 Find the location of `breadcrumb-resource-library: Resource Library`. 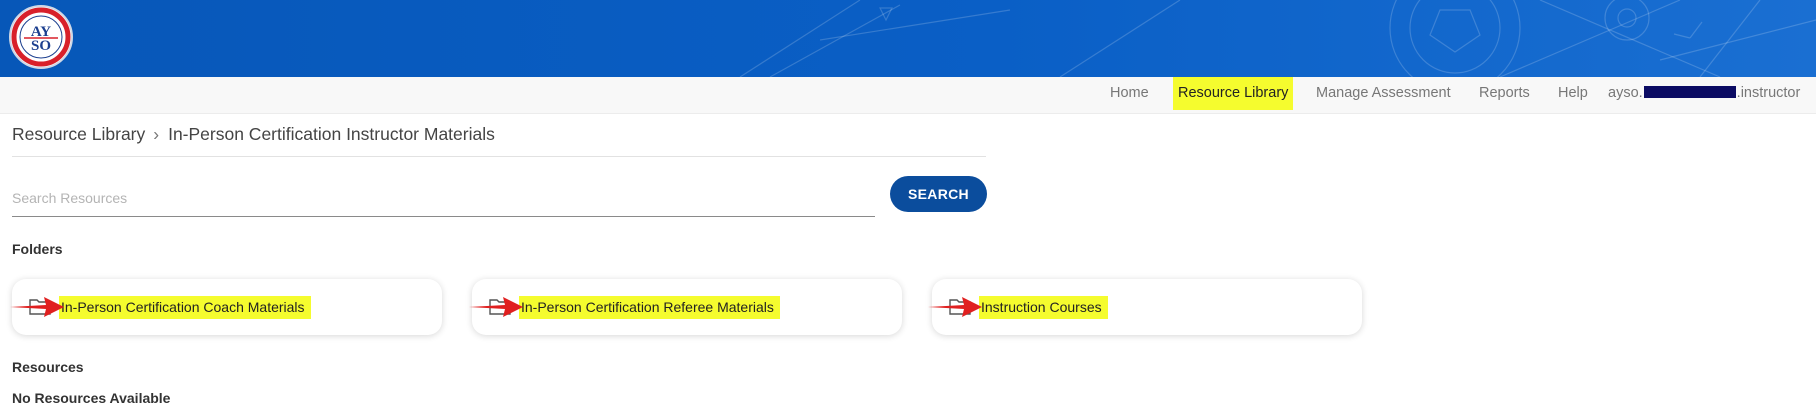

breadcrumb-resource-library: Resource Library is located at coordinates (78, 134).